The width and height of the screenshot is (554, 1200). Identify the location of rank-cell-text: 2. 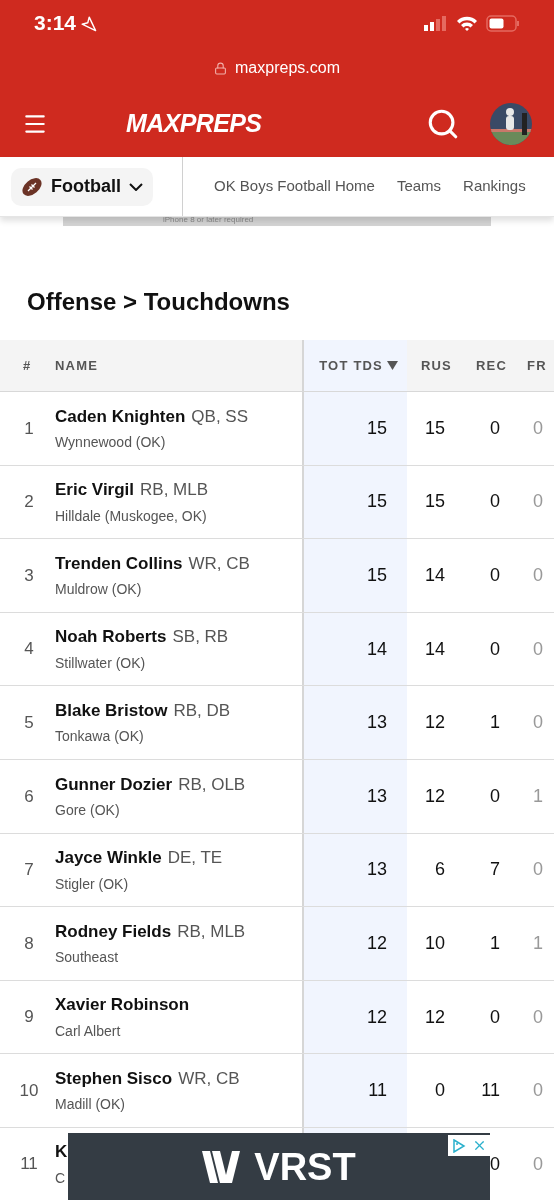
(29, 502).